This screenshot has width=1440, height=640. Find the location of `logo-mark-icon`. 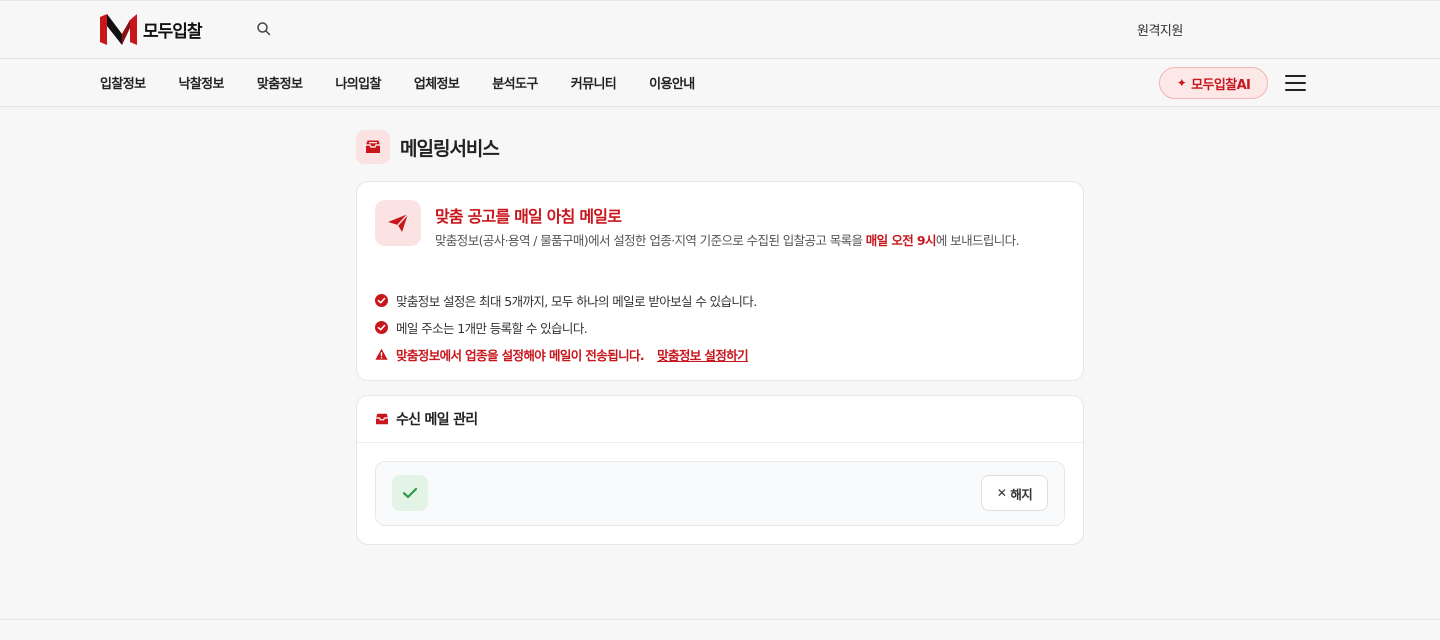

logo-mark-icon is located at coordinates (118, 29).